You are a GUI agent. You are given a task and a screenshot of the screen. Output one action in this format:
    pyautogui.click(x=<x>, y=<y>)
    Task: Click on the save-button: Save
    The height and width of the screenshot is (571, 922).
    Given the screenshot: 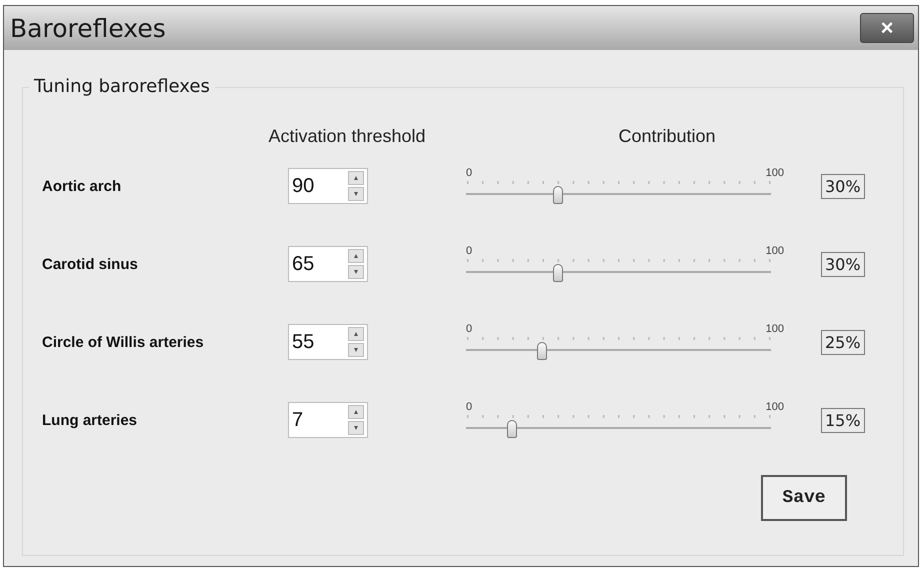 What is the action you would take?
    pyautogui.click(x=804, y=498)
    